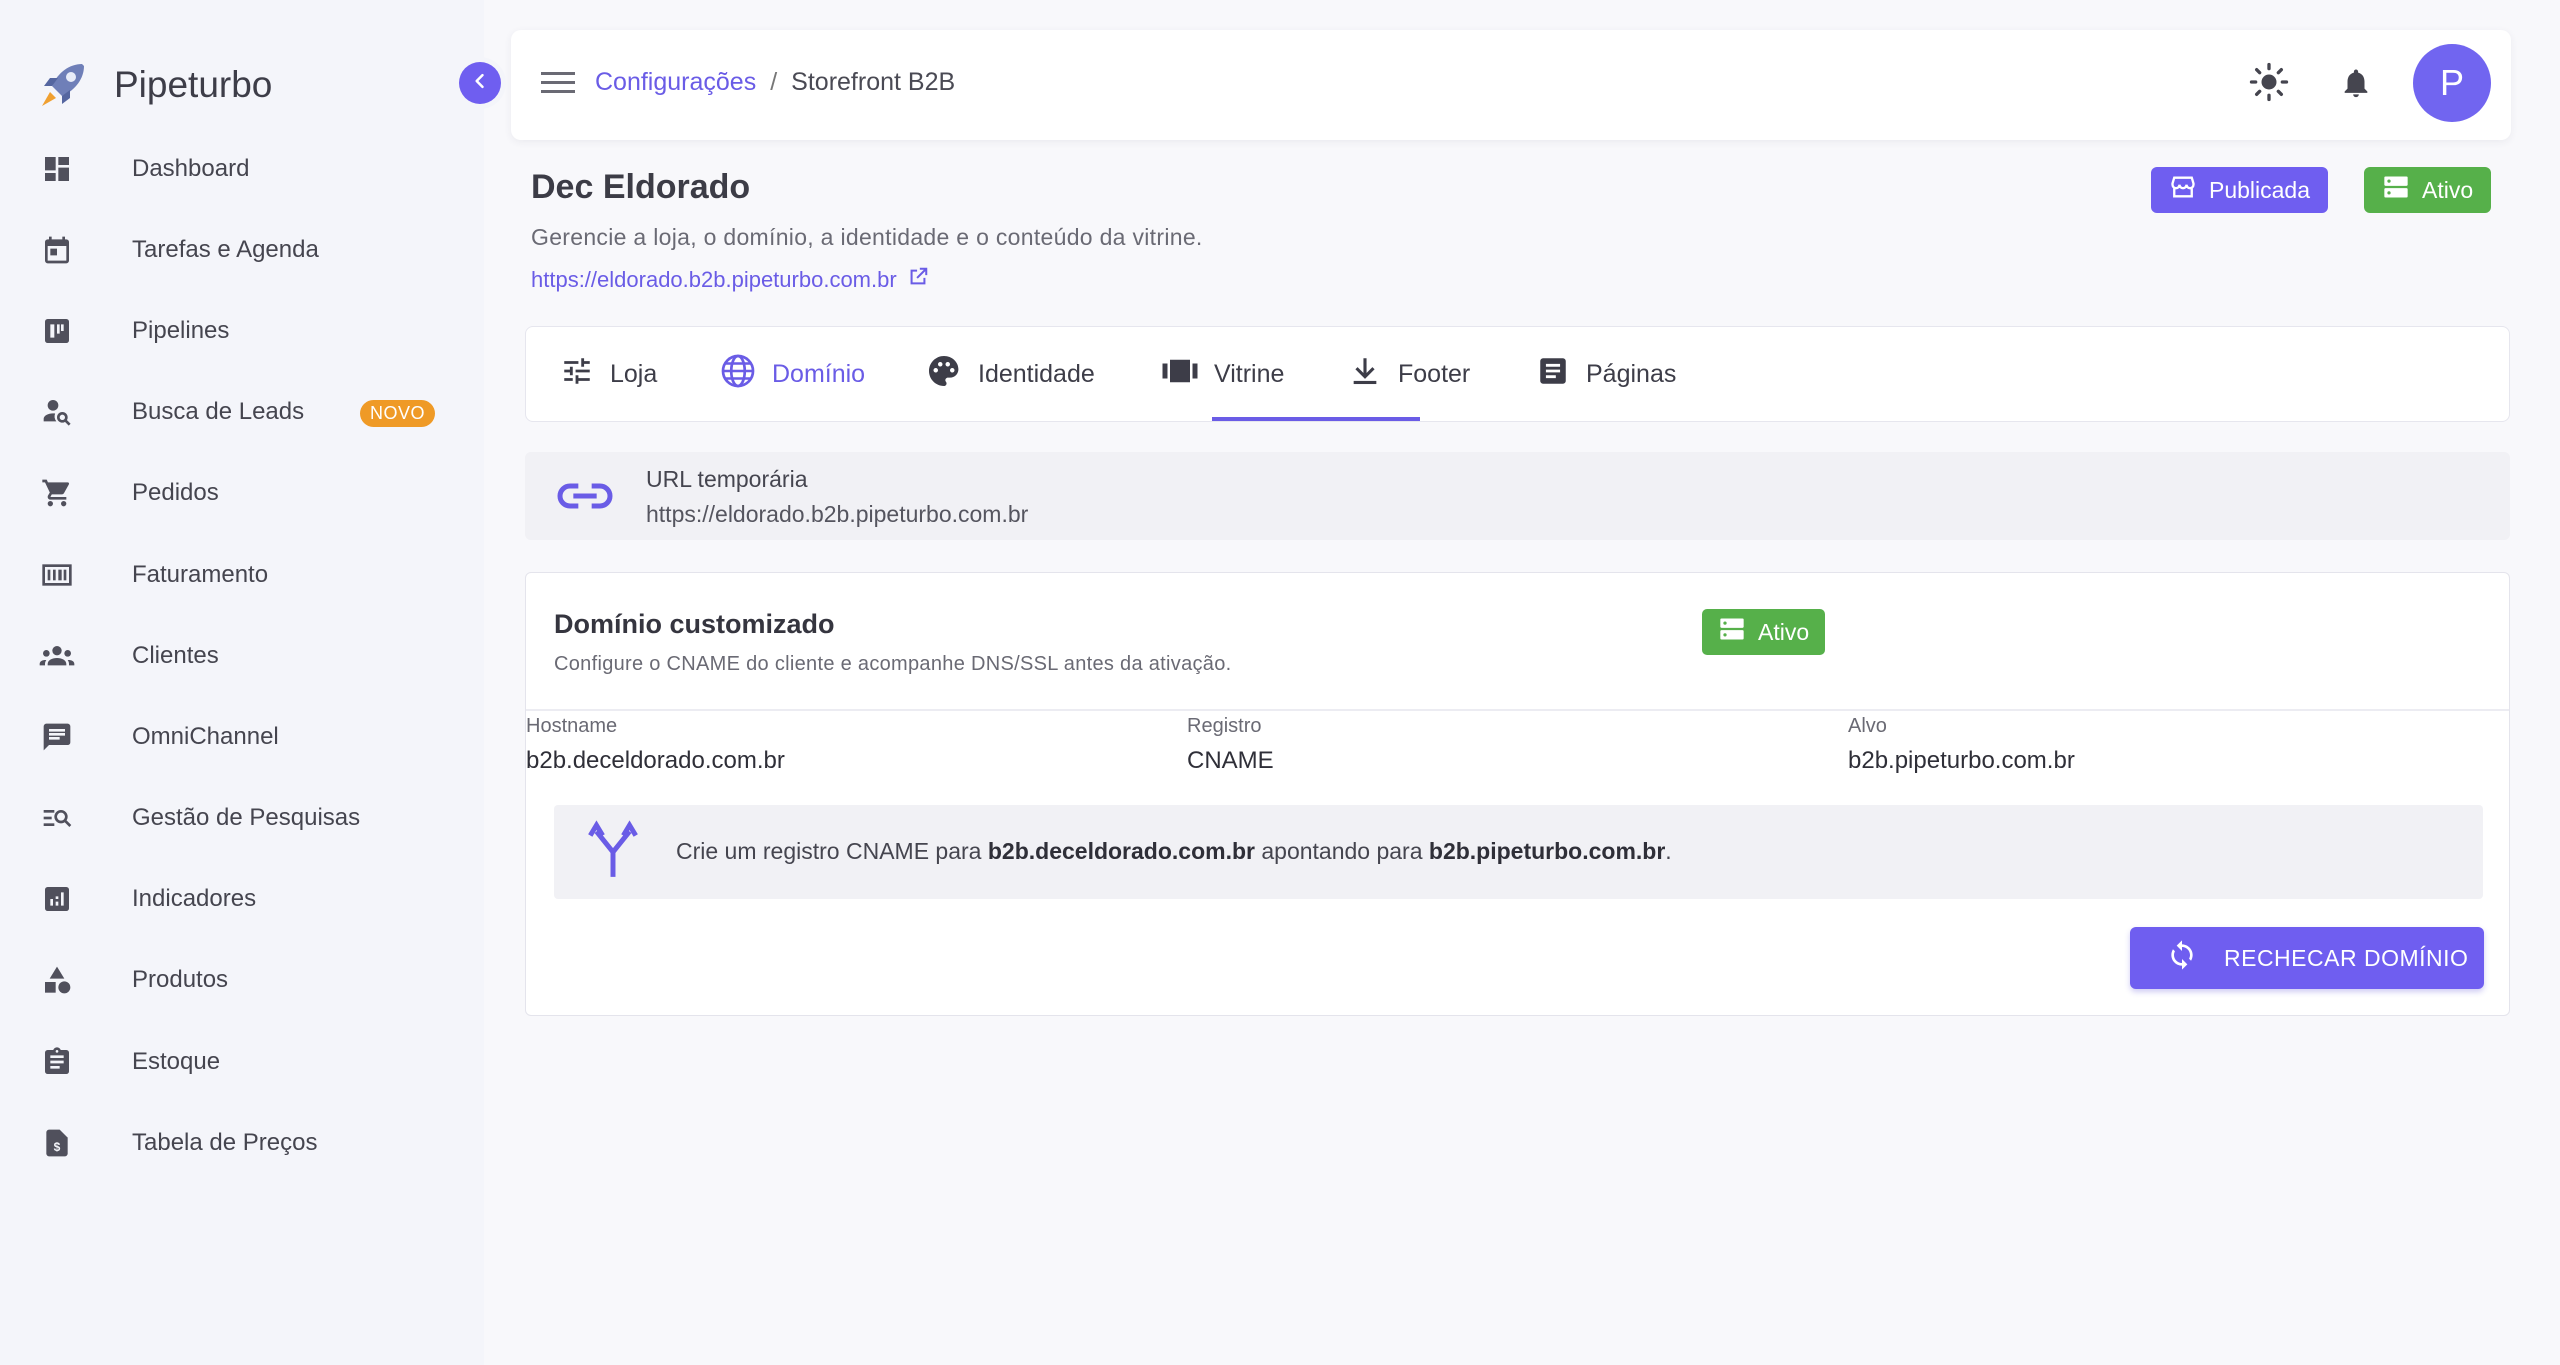  I want to click on palette-icon, so click(944, 374).